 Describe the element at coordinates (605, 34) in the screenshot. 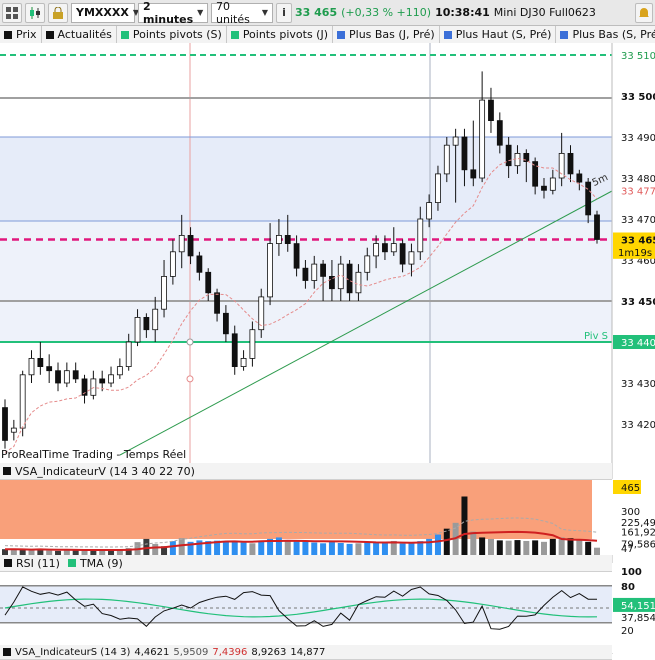

I see `legend-item: Plus Bas (S, Pré)` at that location.